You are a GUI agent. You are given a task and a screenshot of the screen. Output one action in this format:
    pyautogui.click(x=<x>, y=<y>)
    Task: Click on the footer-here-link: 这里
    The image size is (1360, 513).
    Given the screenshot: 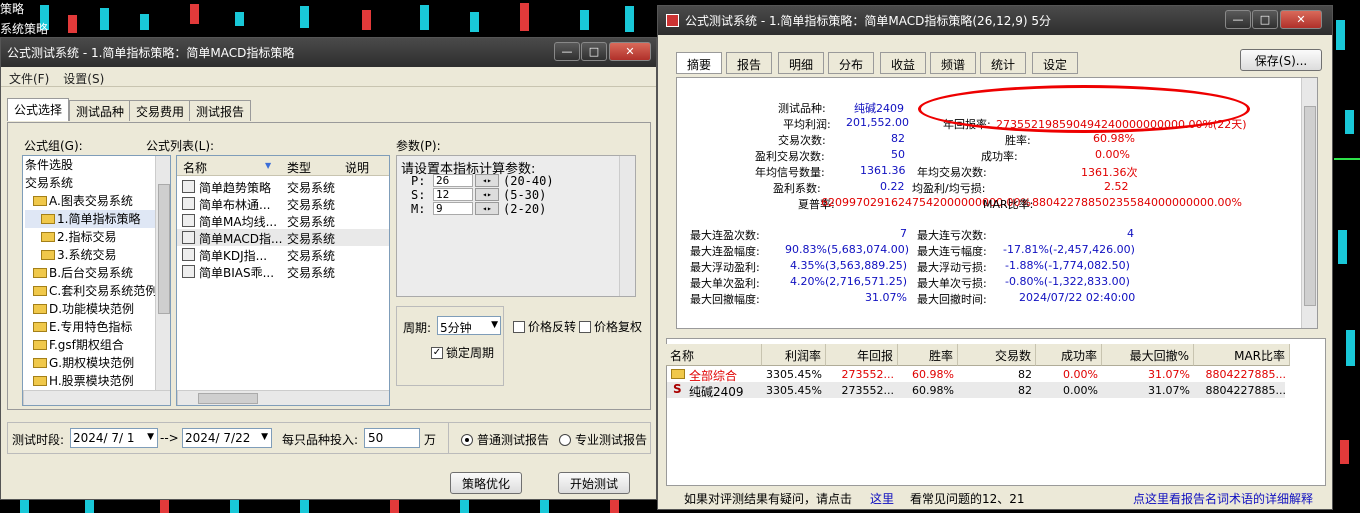 What is the action you would take?
    pyautogui.click(x=882, y=498)
    